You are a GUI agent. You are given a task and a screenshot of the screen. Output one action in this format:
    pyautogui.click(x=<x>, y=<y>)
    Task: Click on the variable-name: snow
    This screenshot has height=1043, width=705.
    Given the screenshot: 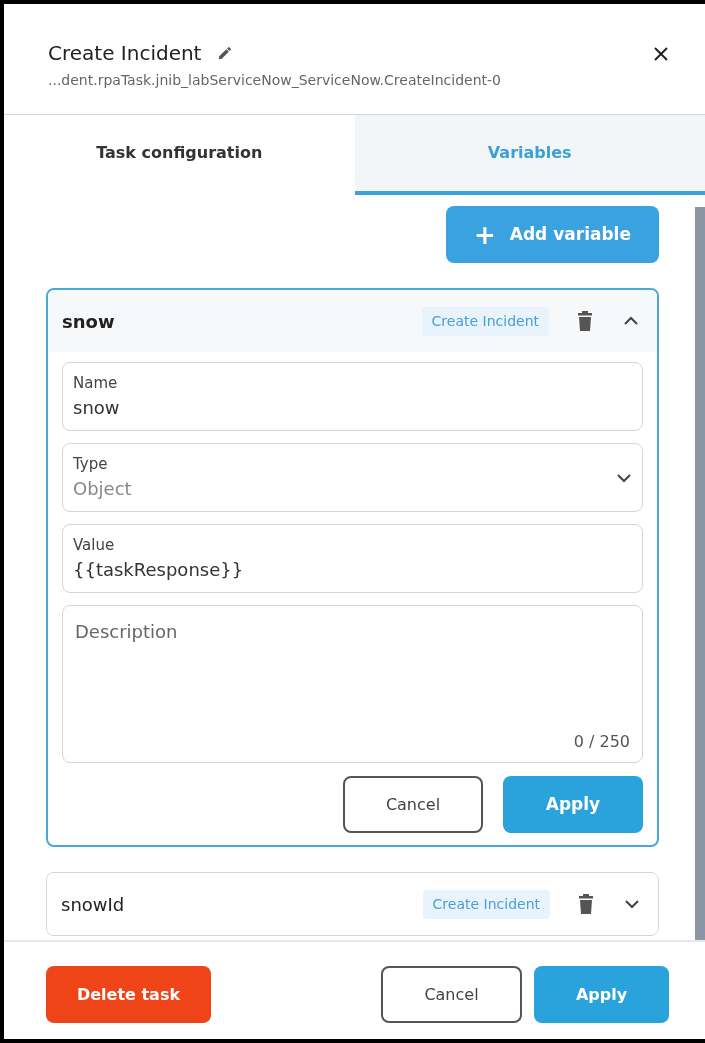 What is the action you would take?
    pyautogui.click(x=89, y=321)
    